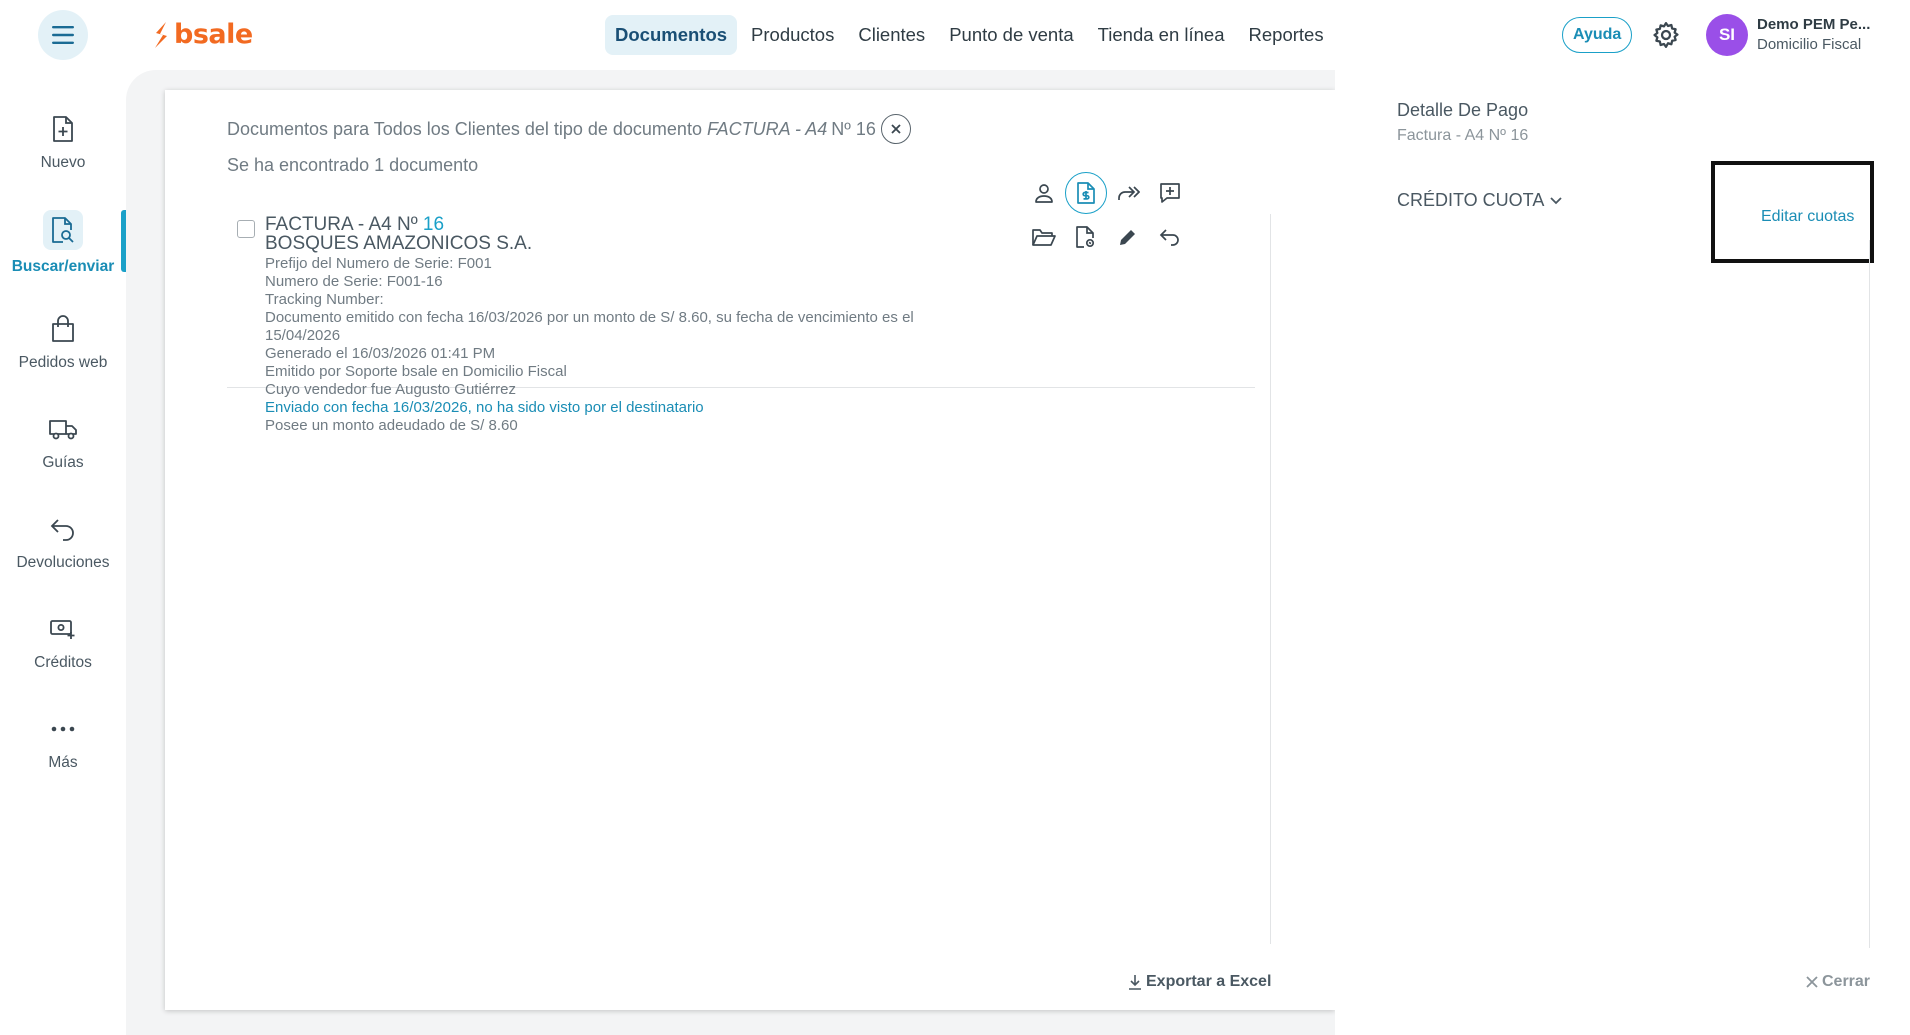 Image resolution: width=1910 pixels, height=1035 pixels. Describe the element at coordinates (378, 263) in the screenshot. I see `detail-line: Prefijo del Numero de Serie: F001` at that location.